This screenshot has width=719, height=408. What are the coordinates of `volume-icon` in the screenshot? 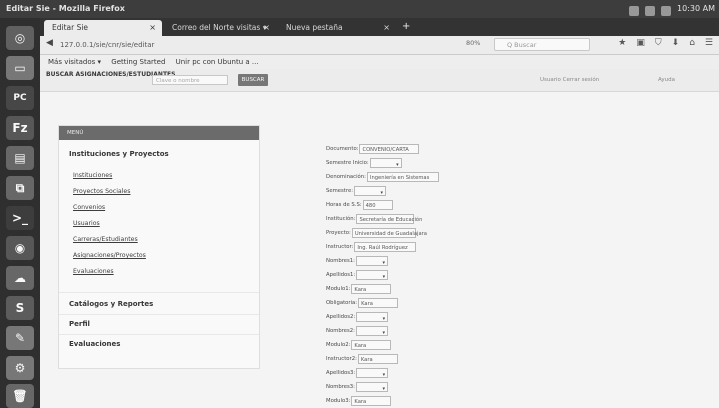 It's located at (666, 11).